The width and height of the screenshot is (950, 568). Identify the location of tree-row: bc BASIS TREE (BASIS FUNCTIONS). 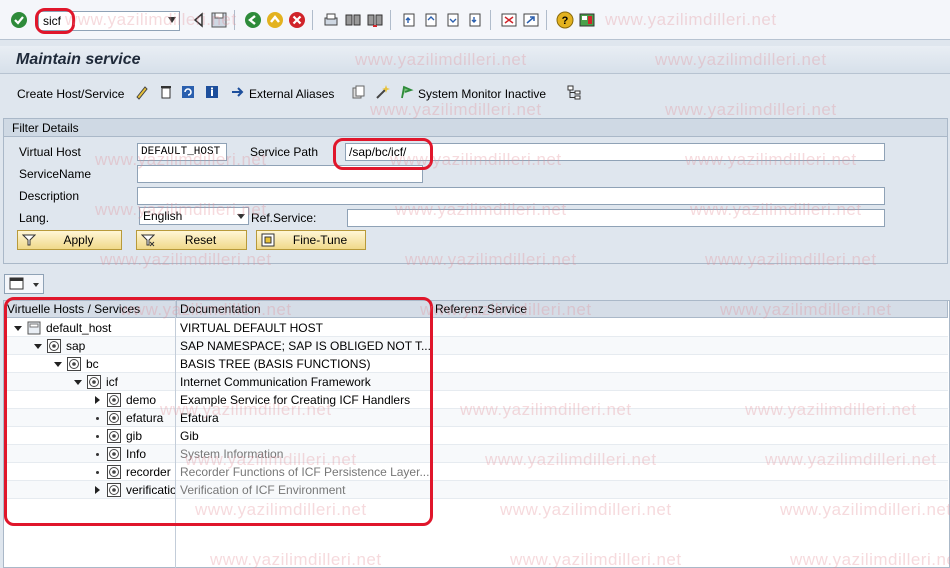
(476, 364).